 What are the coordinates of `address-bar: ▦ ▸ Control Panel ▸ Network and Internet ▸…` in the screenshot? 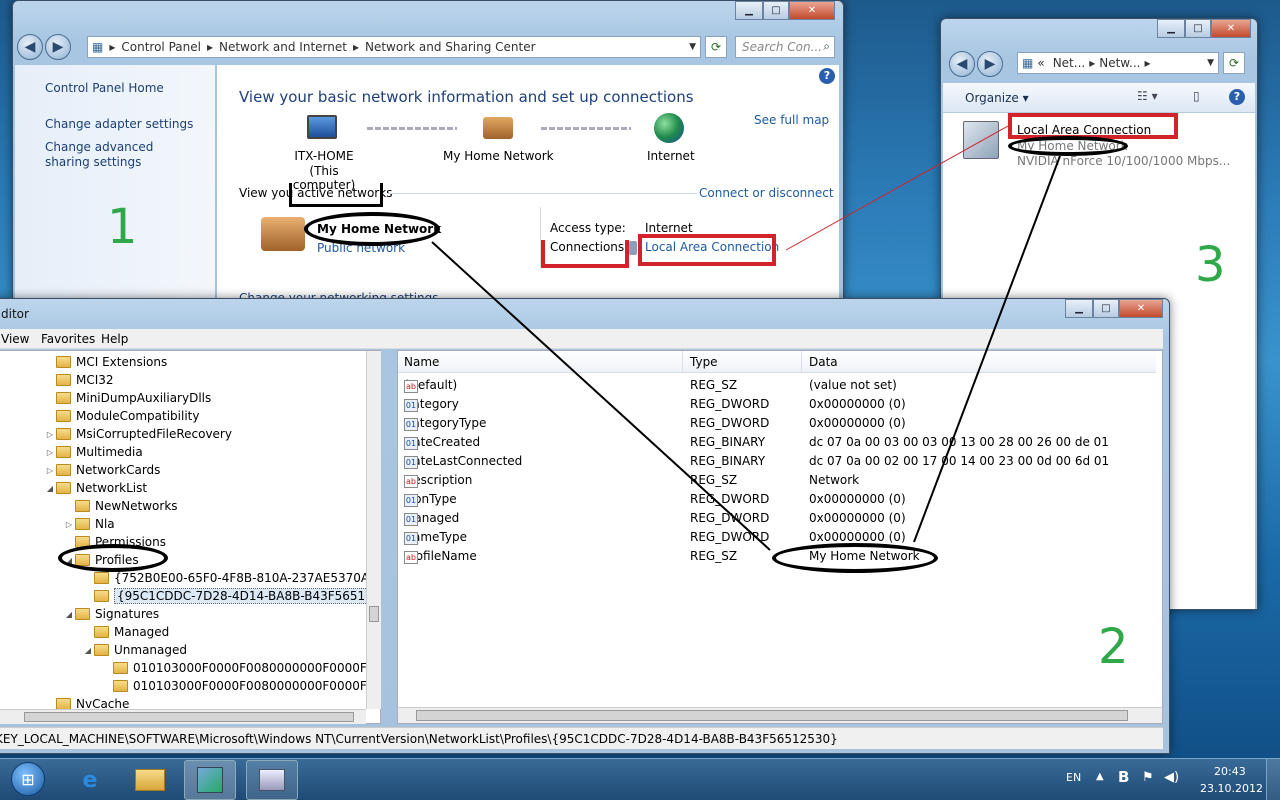 It's located at (394, 47).